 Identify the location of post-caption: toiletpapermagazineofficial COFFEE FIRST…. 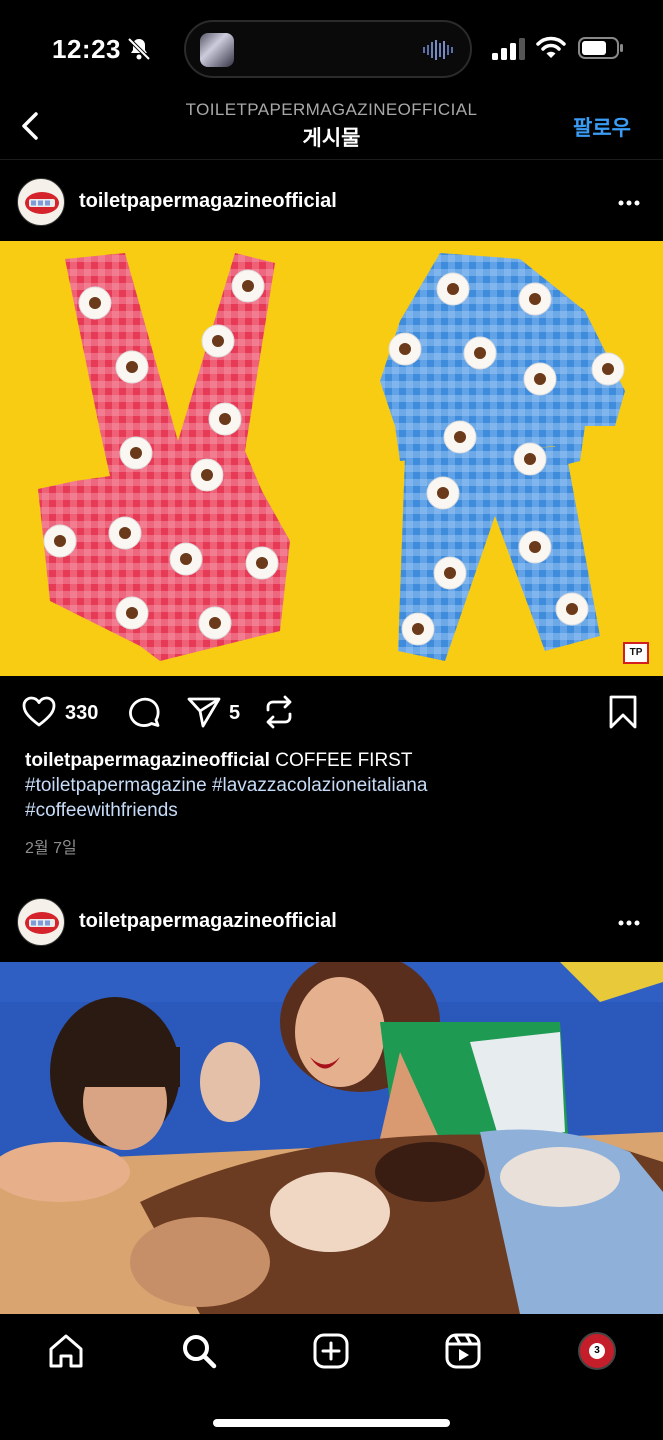
(330, 785).